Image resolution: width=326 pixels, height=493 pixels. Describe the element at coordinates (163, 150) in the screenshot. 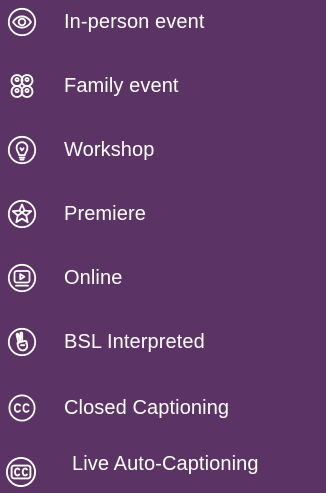

I see `legend-item-workshop: Workshop` at that location.